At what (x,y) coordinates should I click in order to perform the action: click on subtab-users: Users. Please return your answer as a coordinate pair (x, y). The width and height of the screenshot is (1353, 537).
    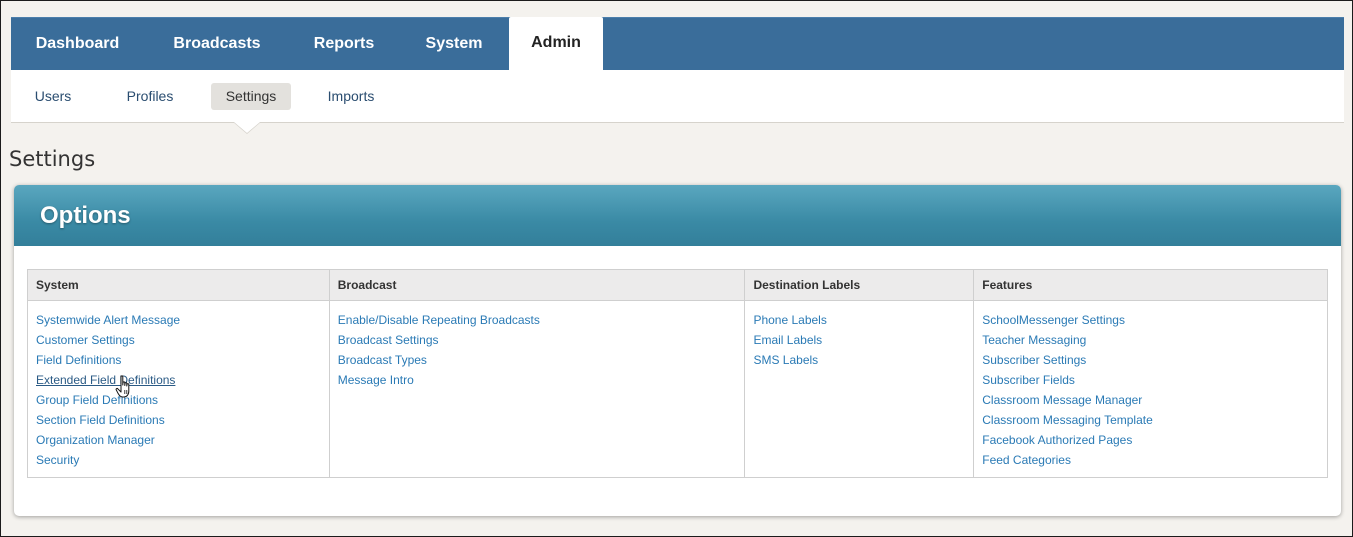
    Looking at the image, I should click on (53, 96).